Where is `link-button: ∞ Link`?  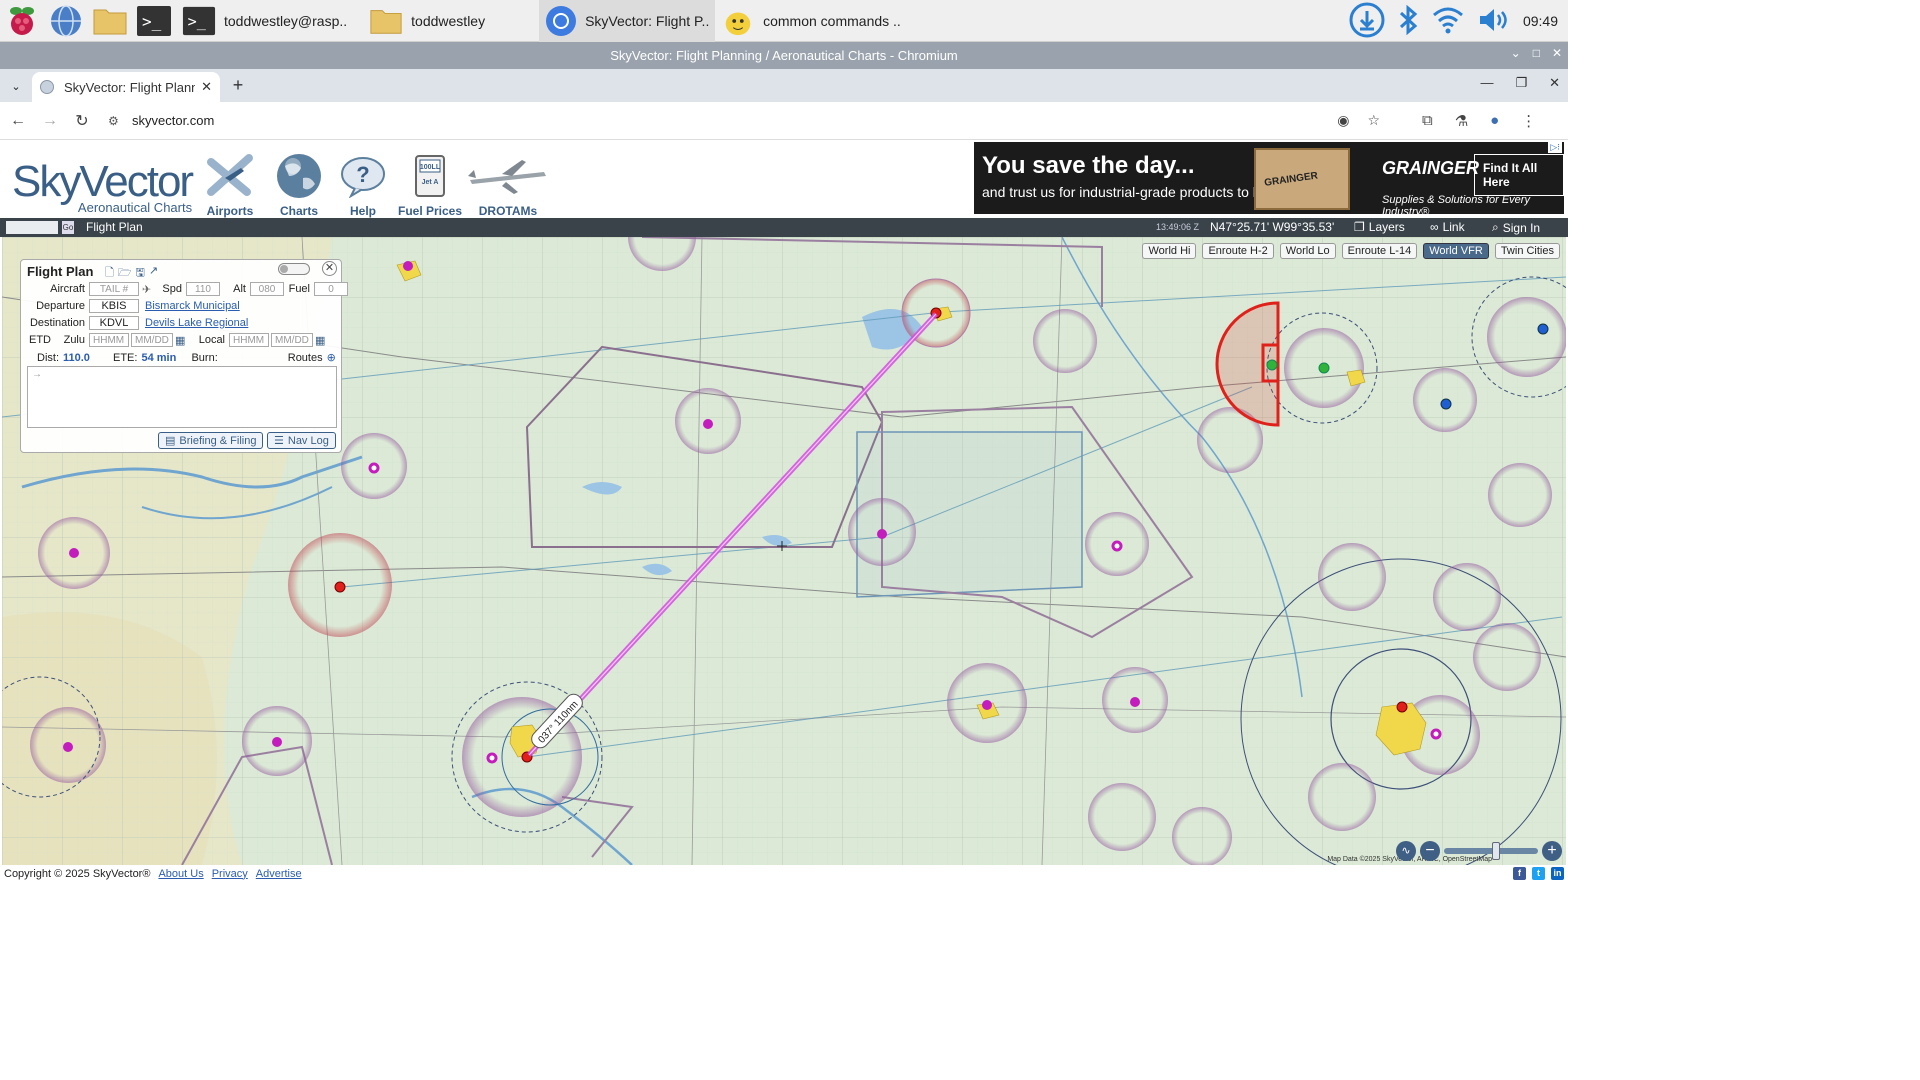
link-button: ∞ Link is located at coordinates (1447, 227).